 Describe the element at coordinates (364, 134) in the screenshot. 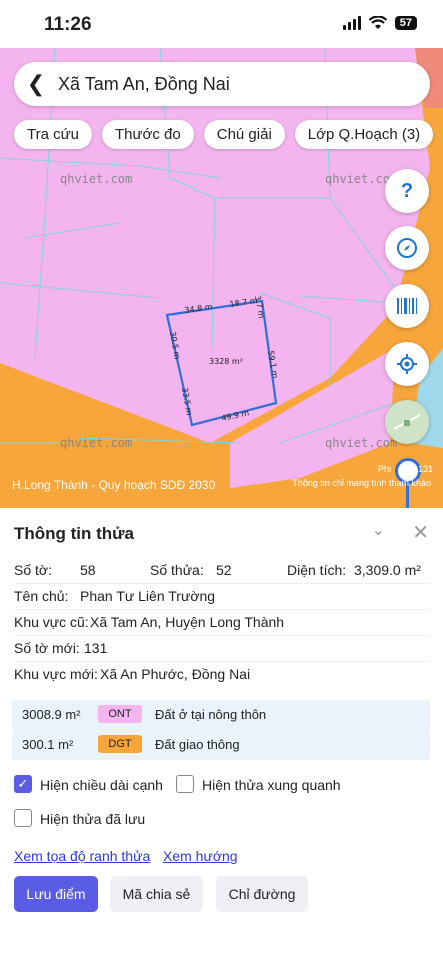

I see `chip-lop-quy-hoach: Lớp Q.Hoạch (3)` at that location.